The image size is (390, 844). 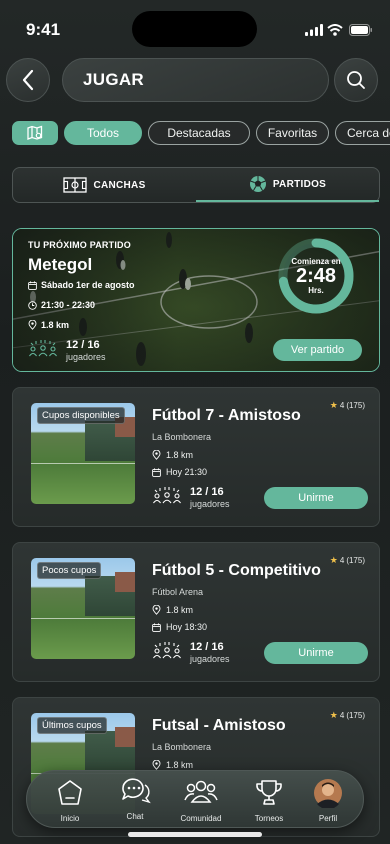 What do you see at coordinates (328, 793) in the screenshot?
I see `avatar` at bounding box center [328, 793].